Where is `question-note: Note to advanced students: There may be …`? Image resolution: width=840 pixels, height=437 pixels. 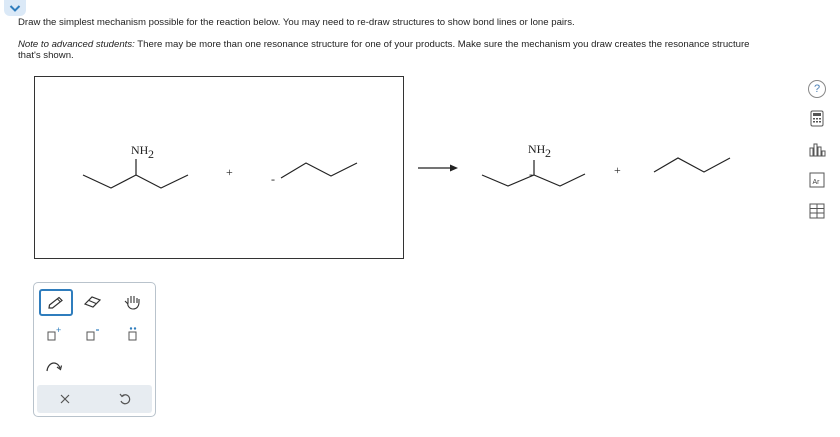
question-note: Note to advanced students: There may be … is located at coordinates (388, 50).